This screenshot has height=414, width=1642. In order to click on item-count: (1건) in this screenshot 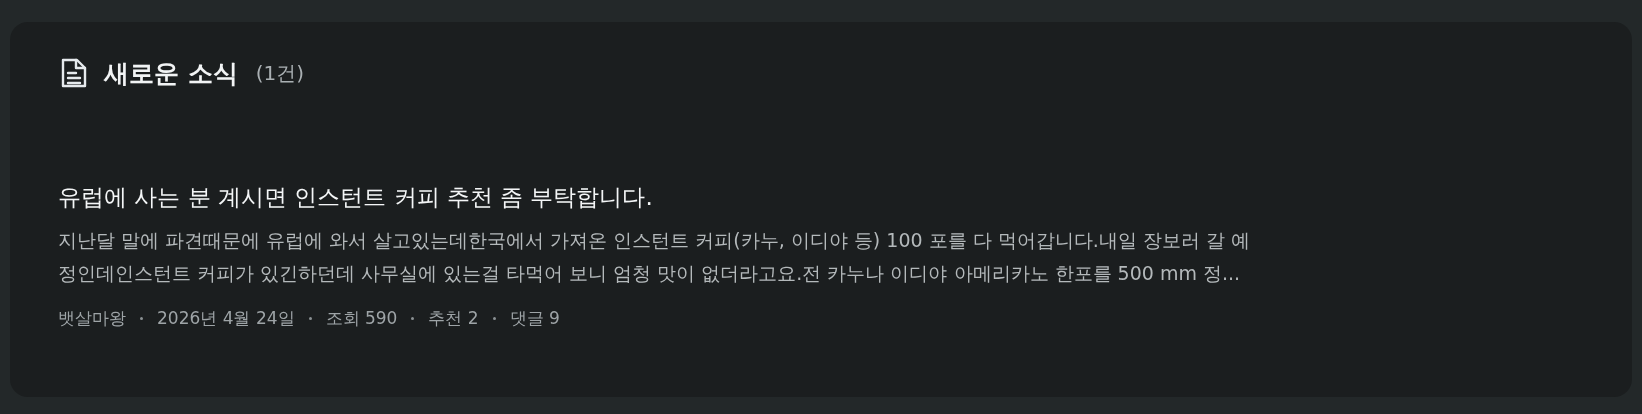, I will do `click(280, 73)`.